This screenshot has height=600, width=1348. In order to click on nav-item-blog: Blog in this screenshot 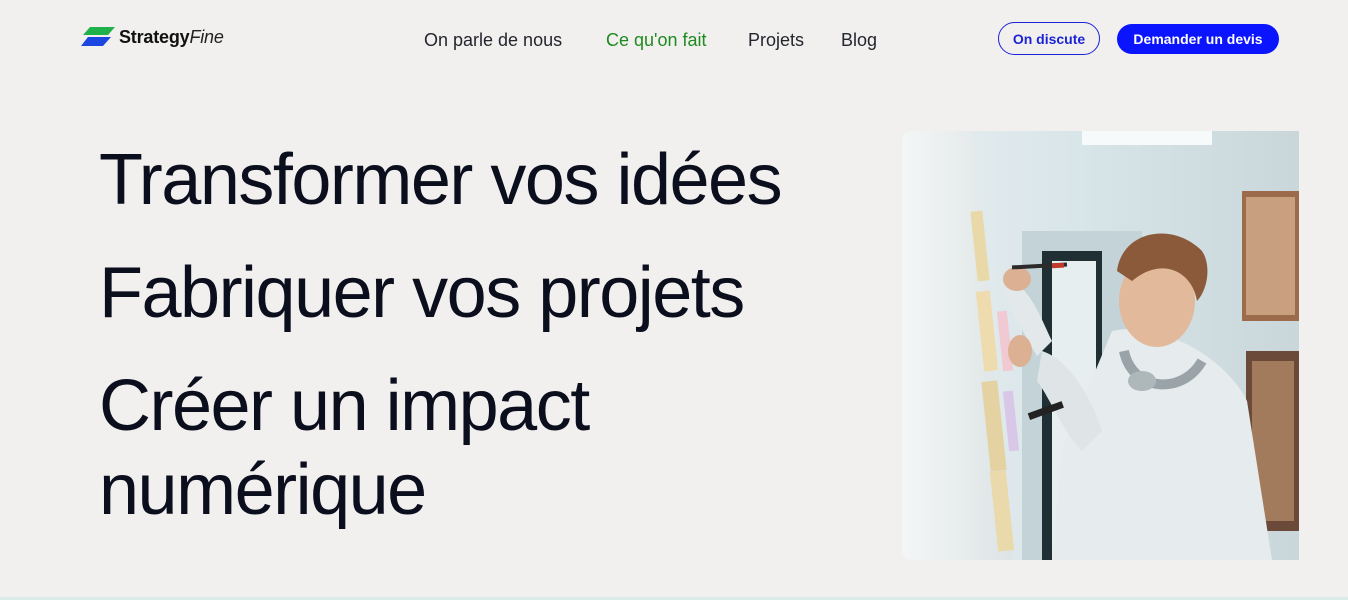, I will do `click(871, 40)`.